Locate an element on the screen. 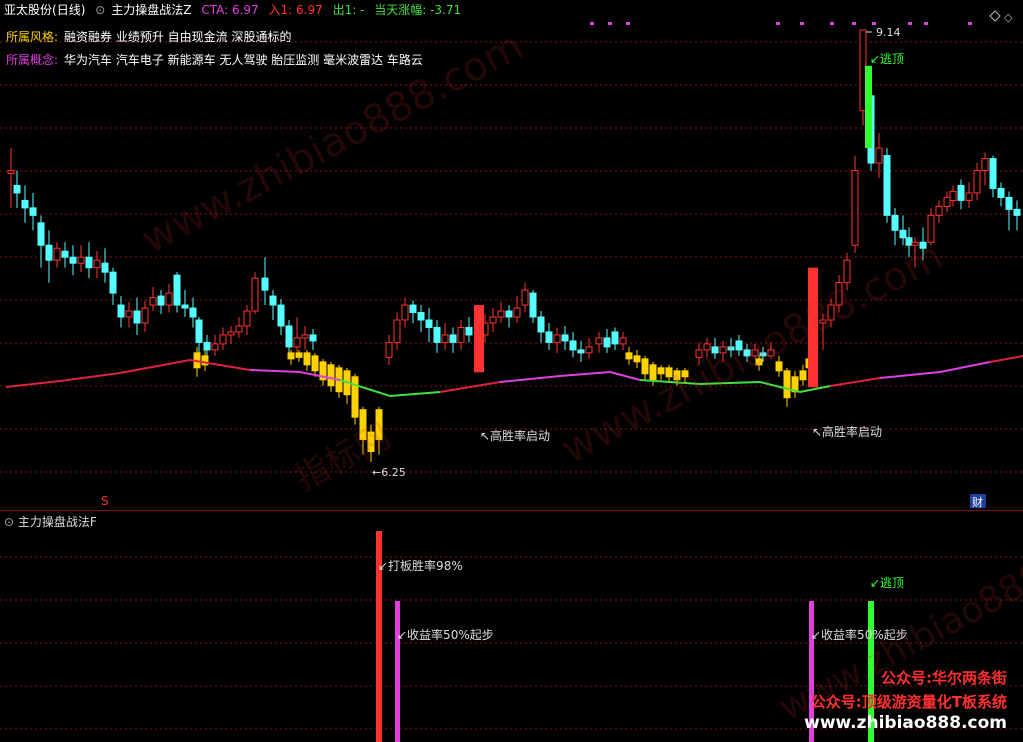 The width and height of the screenshot is (1023, 742). win-rate-label: ↙打板胜率98% is located at coordinates (420, 565).